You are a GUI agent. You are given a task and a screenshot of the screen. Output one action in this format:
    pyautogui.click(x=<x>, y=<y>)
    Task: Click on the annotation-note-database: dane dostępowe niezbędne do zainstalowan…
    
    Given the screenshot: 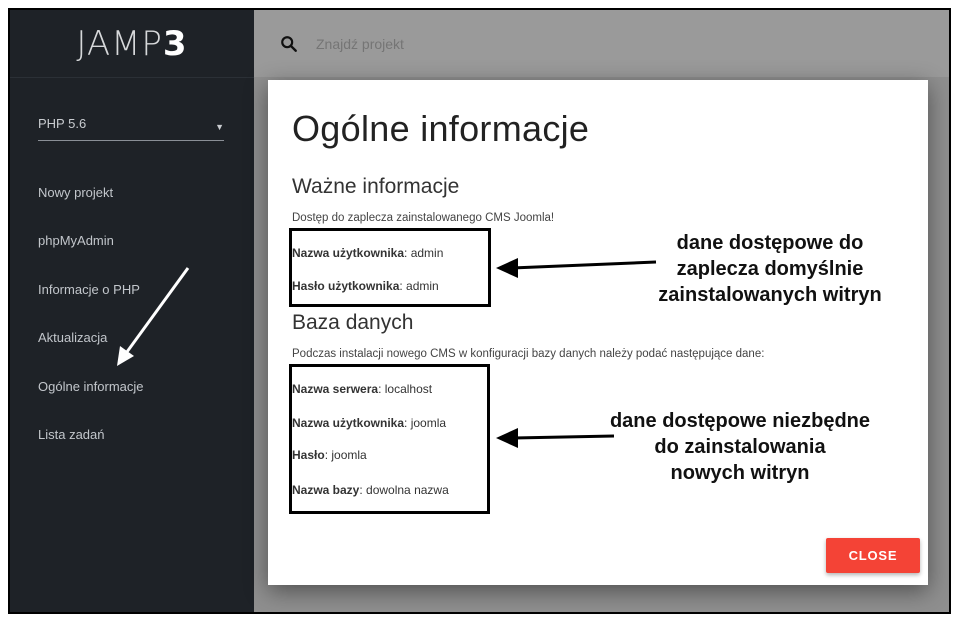 What is the action you would take?
    pyautogui.click(x=740, y=447)
    